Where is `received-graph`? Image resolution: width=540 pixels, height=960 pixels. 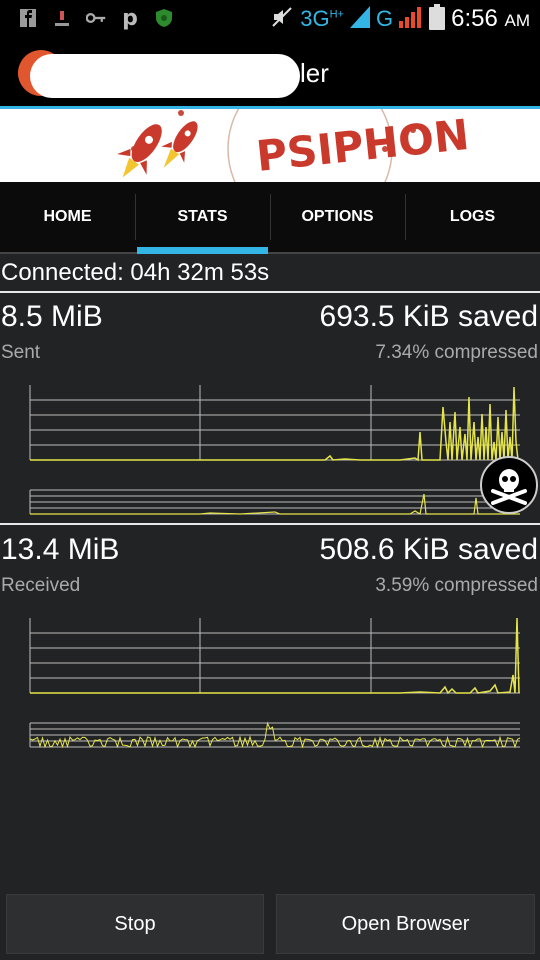
received-graph is located at coordinates (275, 683).